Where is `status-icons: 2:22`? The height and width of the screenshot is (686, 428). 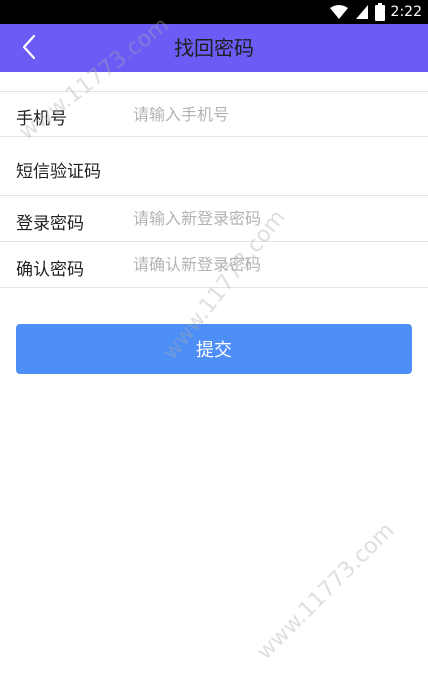 status-icons: 2:22 is located at coordinates (375, 12).